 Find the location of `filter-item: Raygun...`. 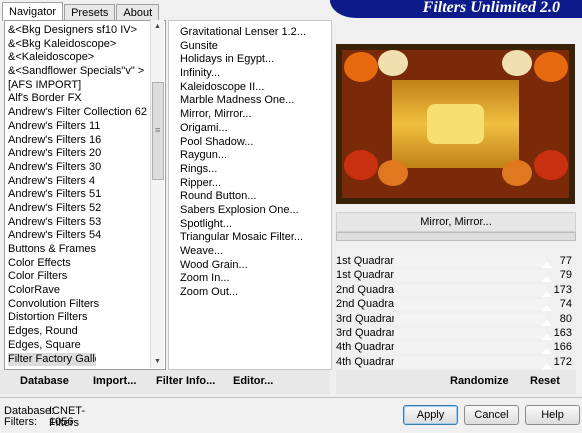

filter-item: Raygun... is located at coordinates (255, 156).